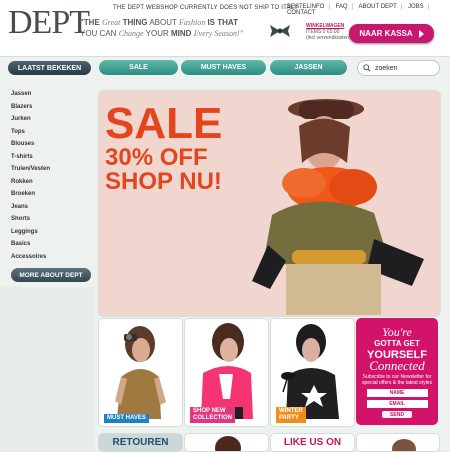 This screenshot has width=450, height=452. Describe the element at coordinates (291, 411) in the screenshot. I see `label-line: WINTER` at that location.